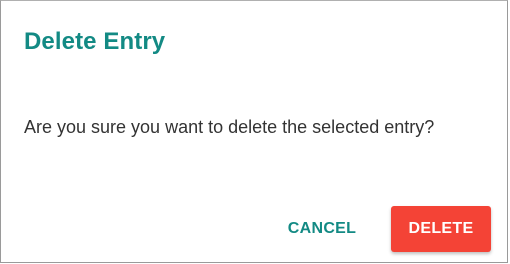  I want to click on delete-button: DELETE, so click(441, 229).